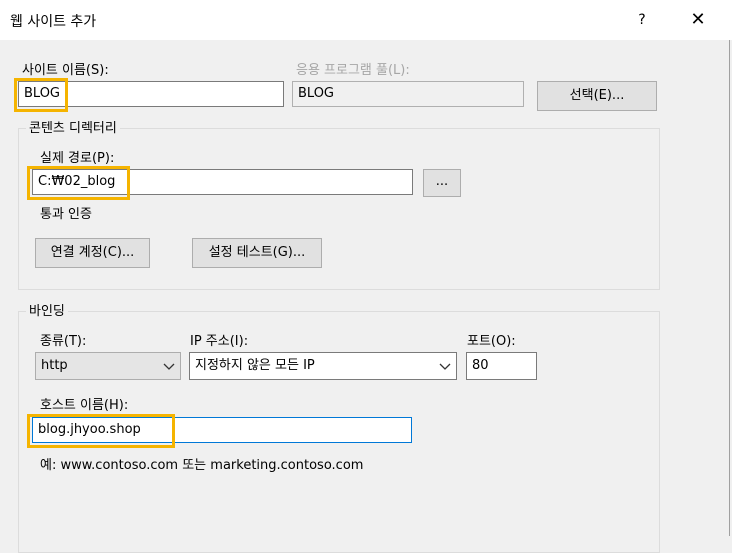 The width and height of the screenshot is (732, 553). I want to click on site-name-input: BLOG, so click(151, 94).